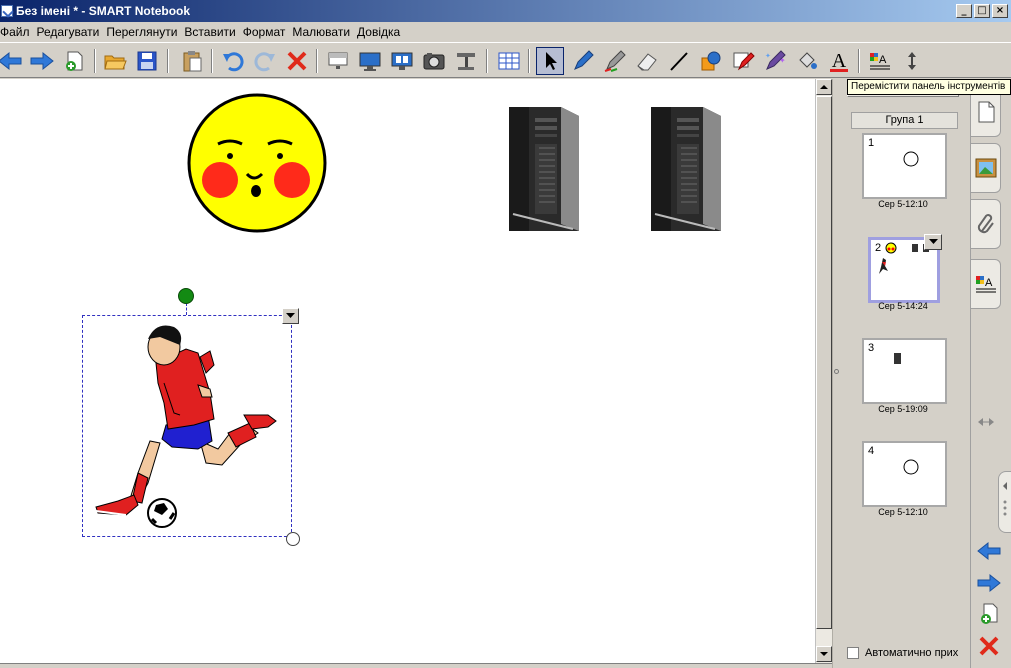 The height and width of the screenshot is (668, 1011). Describe the element at coordinates (839, 61) in the screenshot. I see `text-icon: A` at that location.